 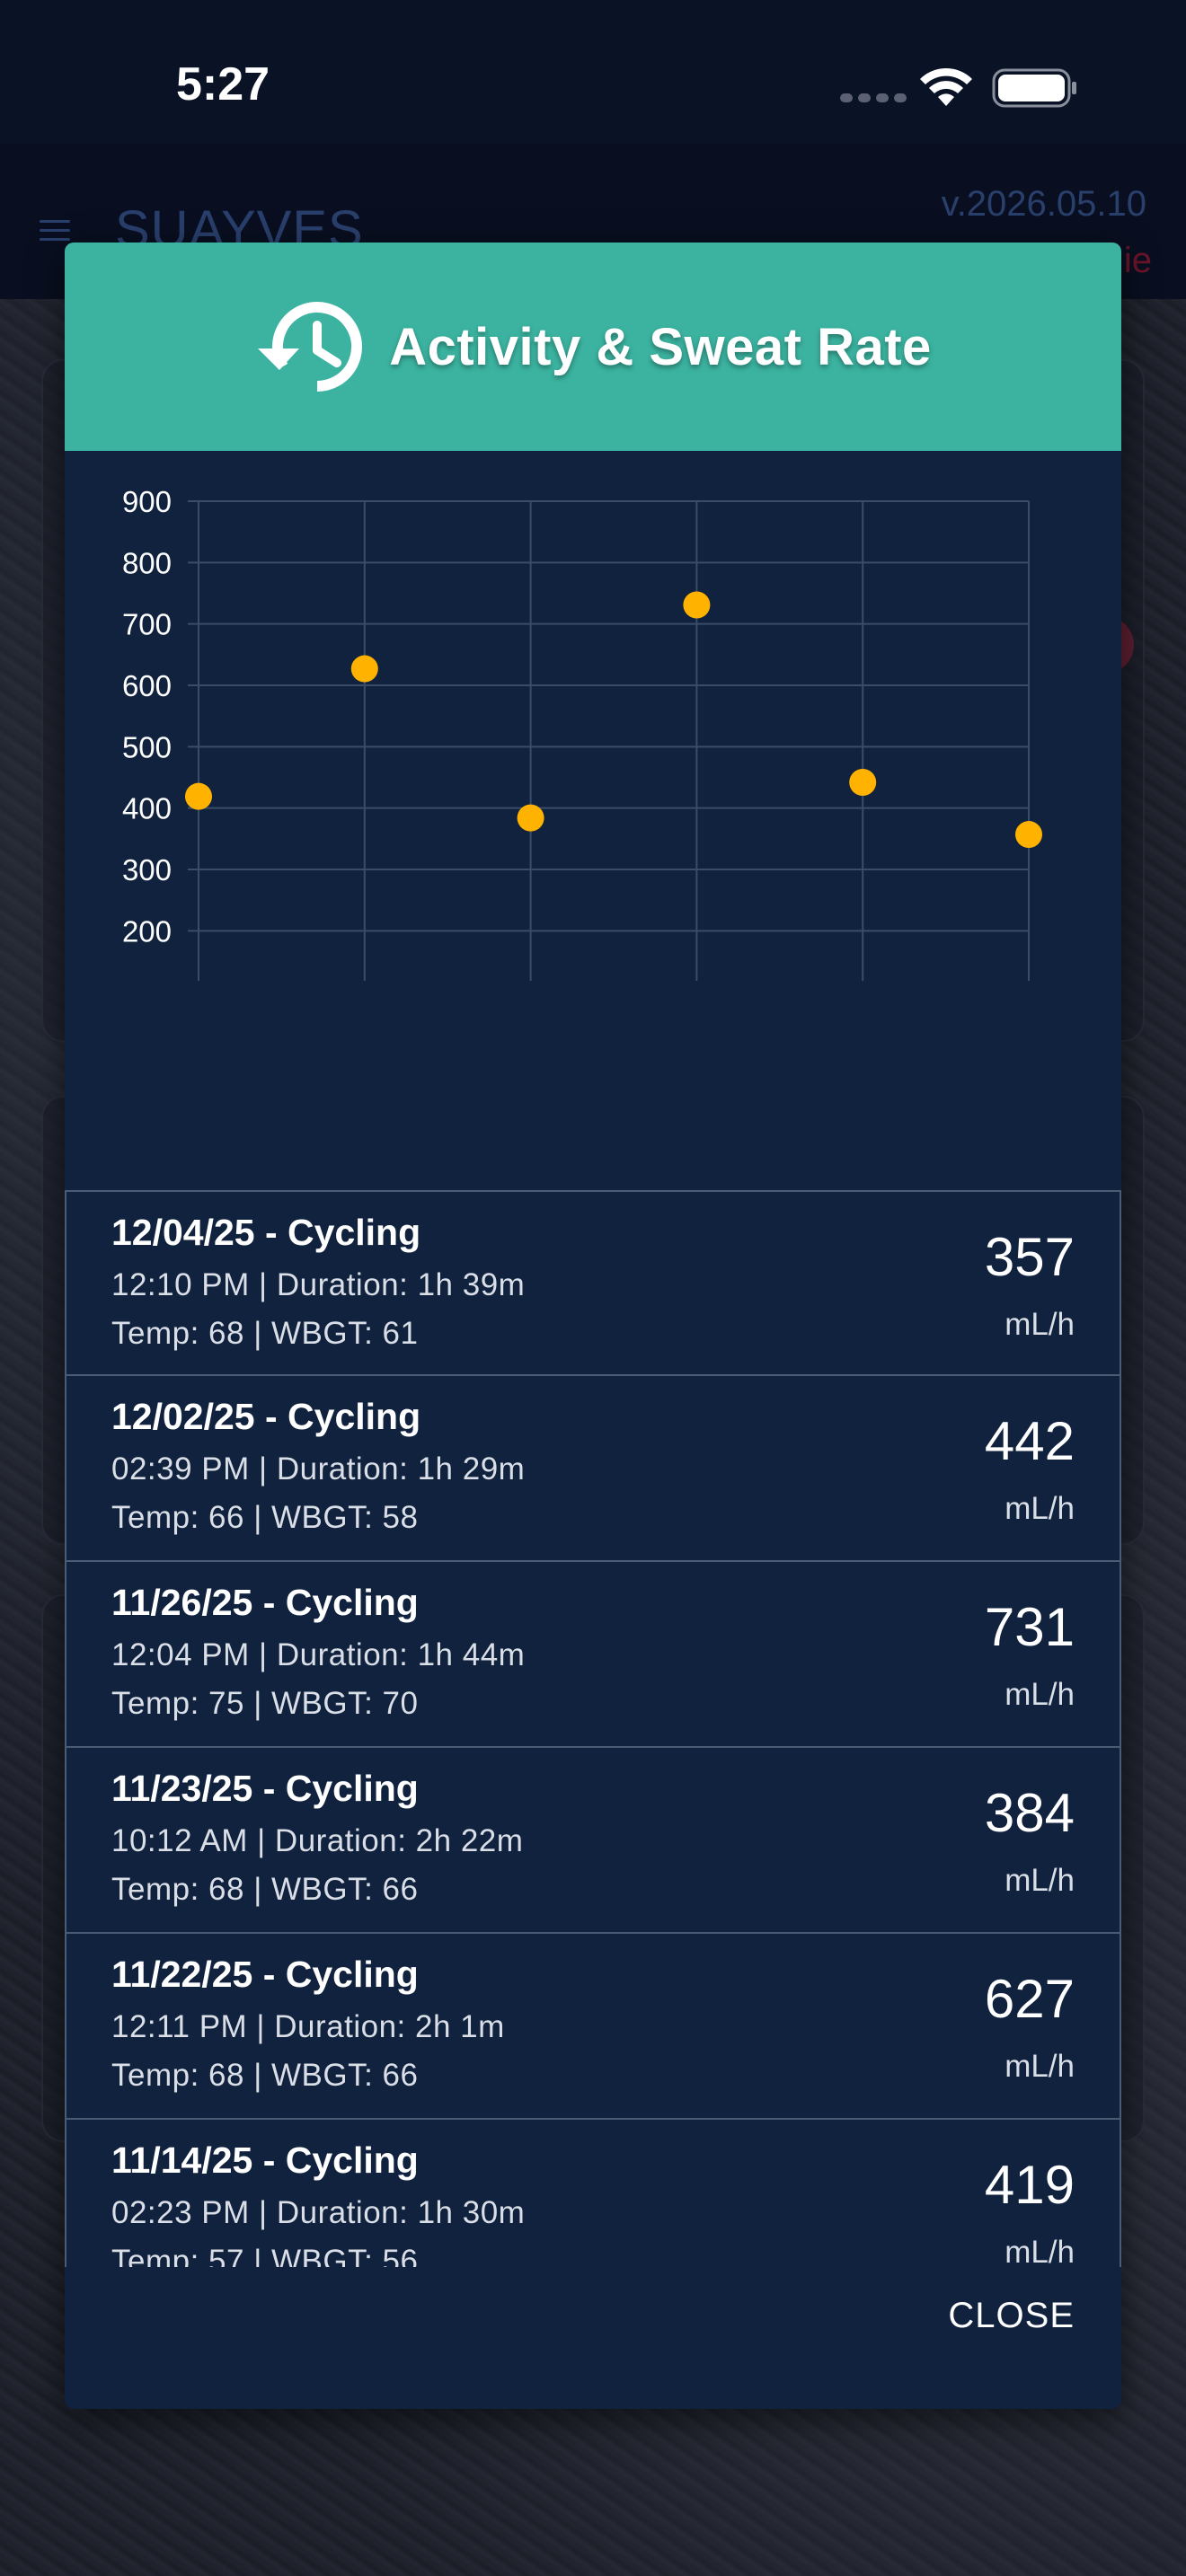 What do you see at coordinates (147, 808) in the screenshot?
I see `y-tick-label: 400` at bounding box center [147, 808].